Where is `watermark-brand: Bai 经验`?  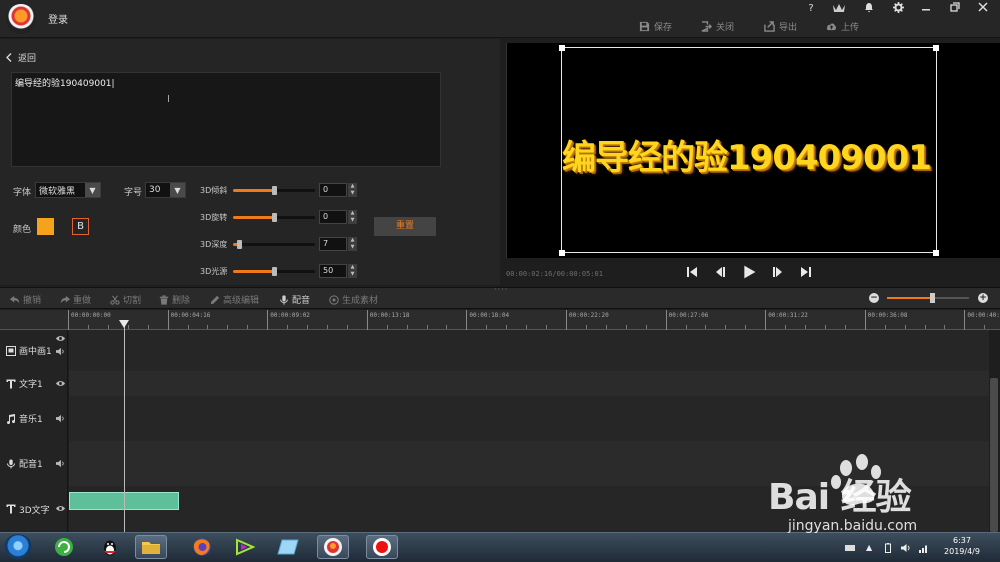
watermark-brand: Bai 经验 is located at coordinates (840, 497).